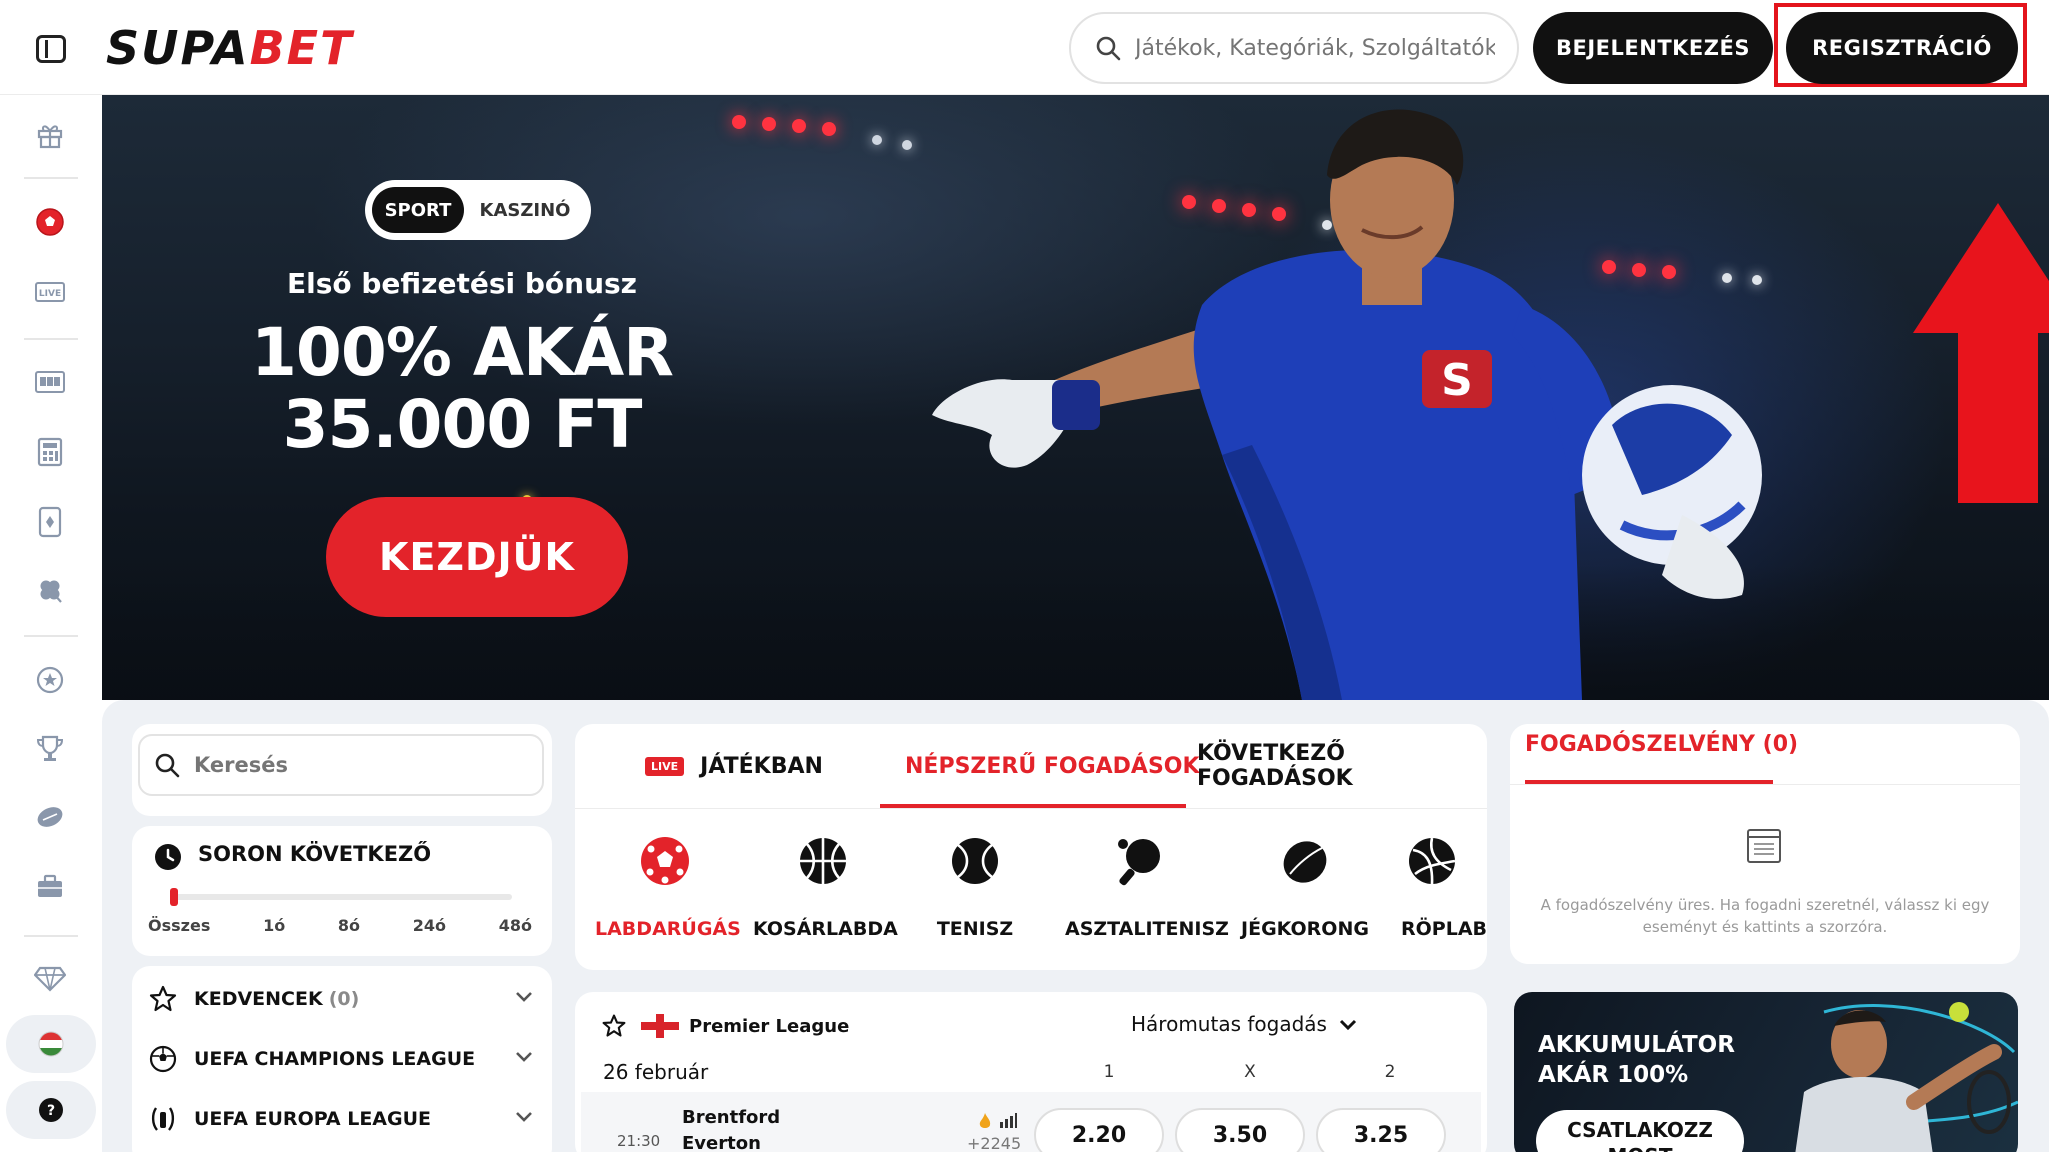 The width and height of the screenshot is (2049, 1152). Describe the element at coordinates (665, 766) in the screenshot. I see `live-badge: LIVE` at that location.